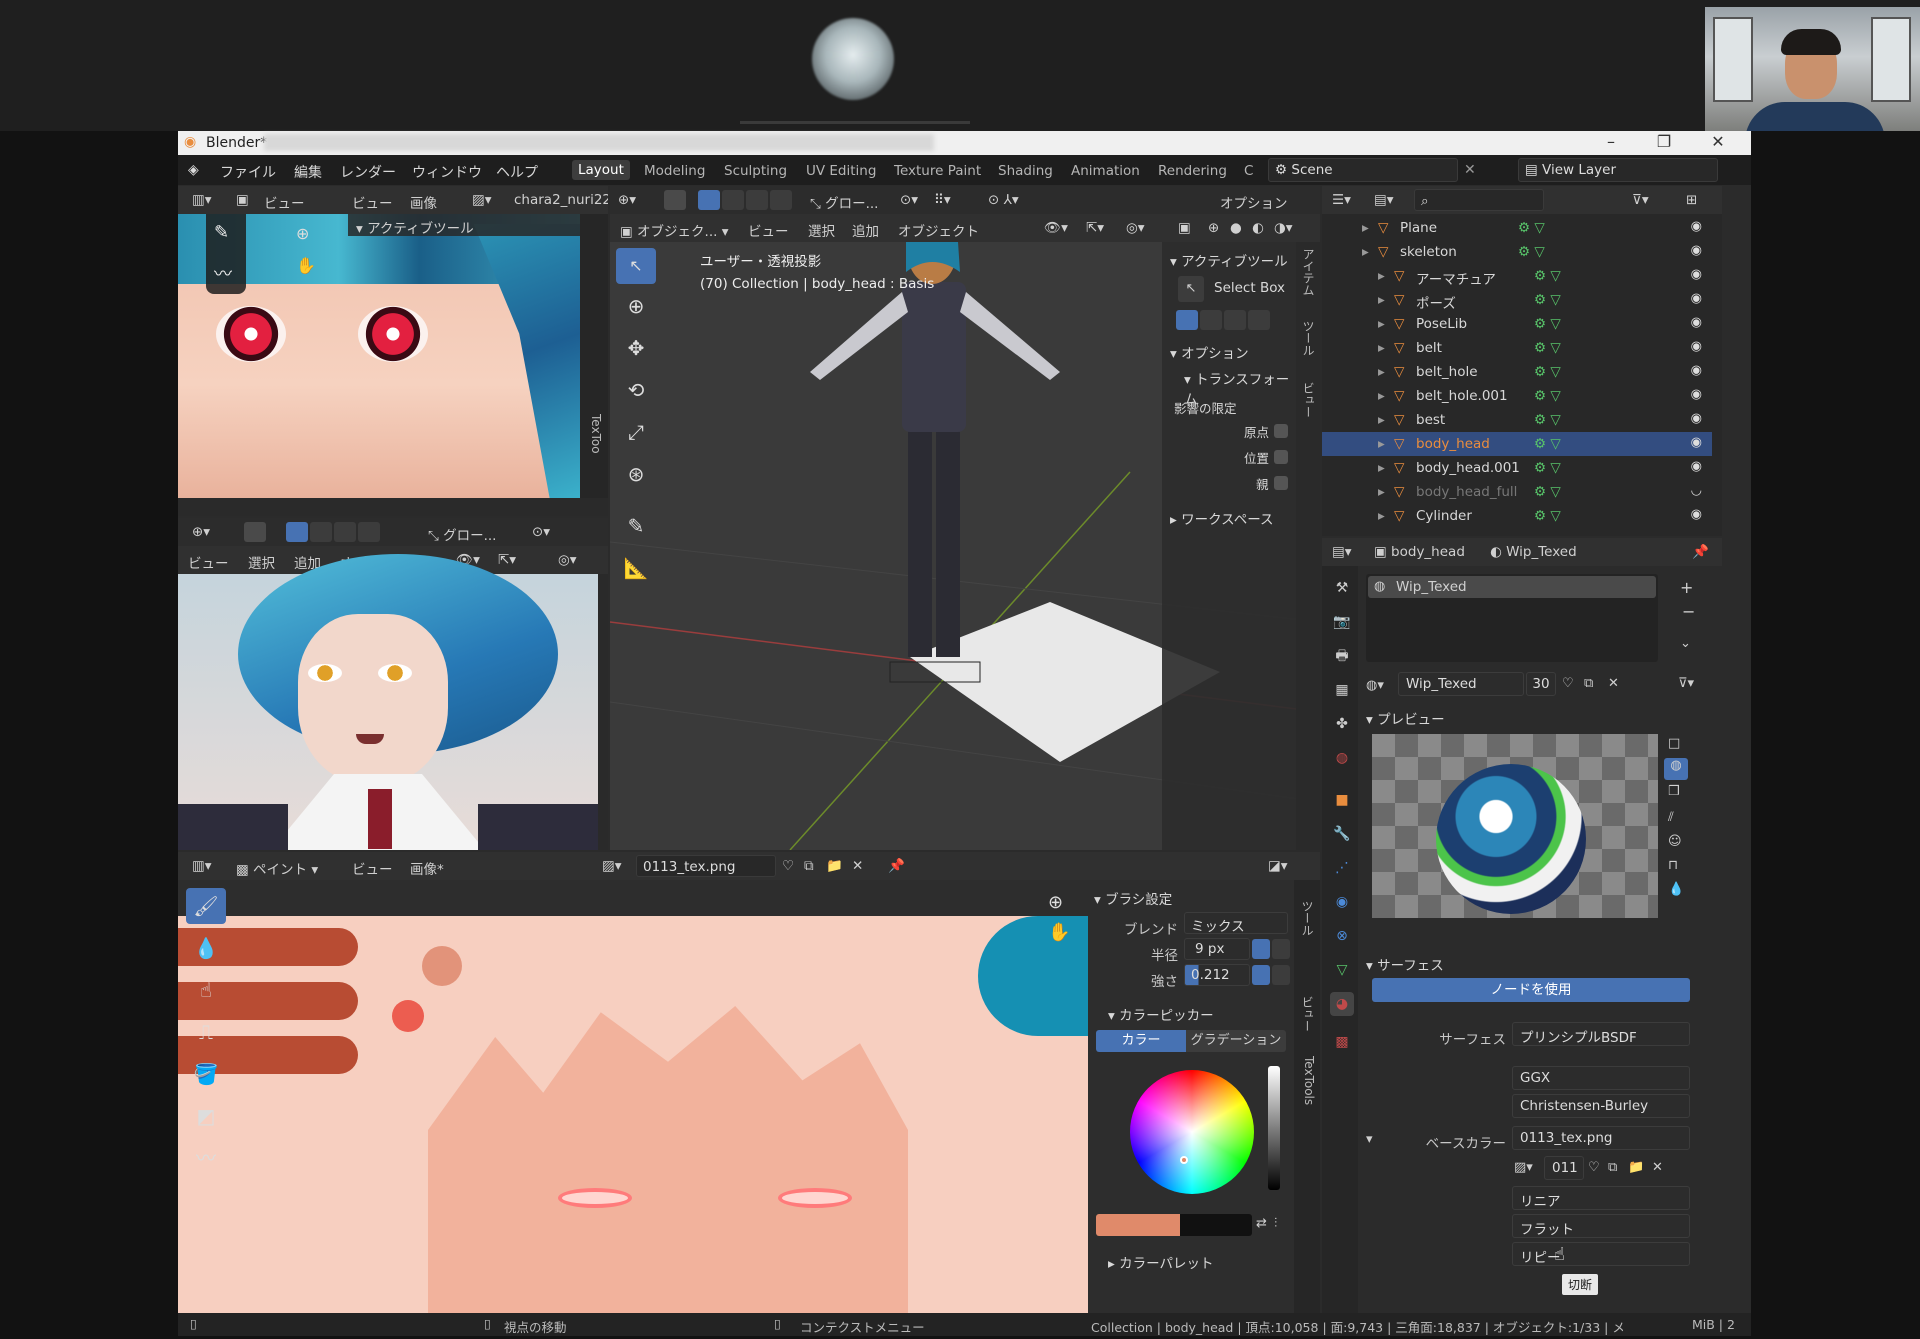  I want to click on modifier-tab-icon: 🔧, so click(1342, 834).